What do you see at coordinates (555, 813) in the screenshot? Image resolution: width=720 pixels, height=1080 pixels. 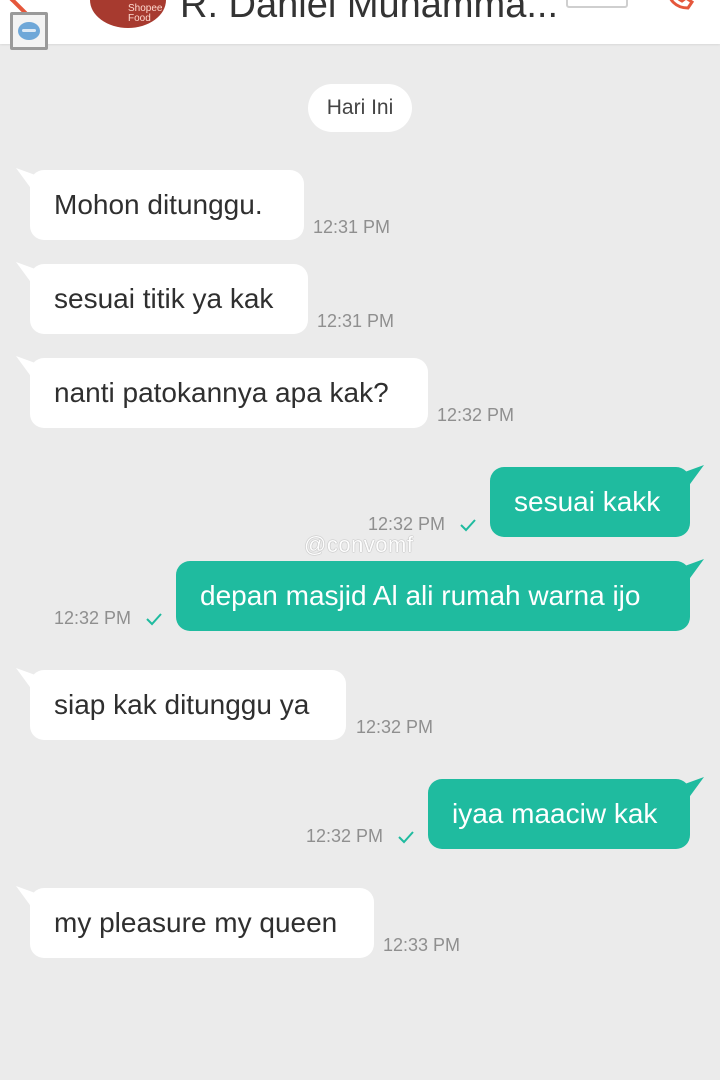 I see `message-text: iyaa maaciw kak` at bounding box center [555, 813].